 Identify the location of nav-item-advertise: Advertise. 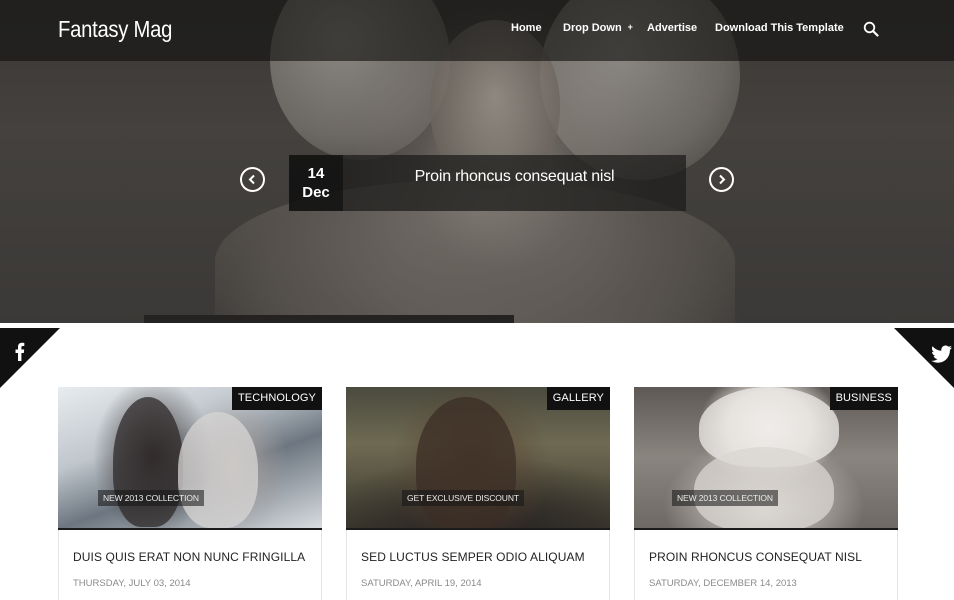
(672, 28).